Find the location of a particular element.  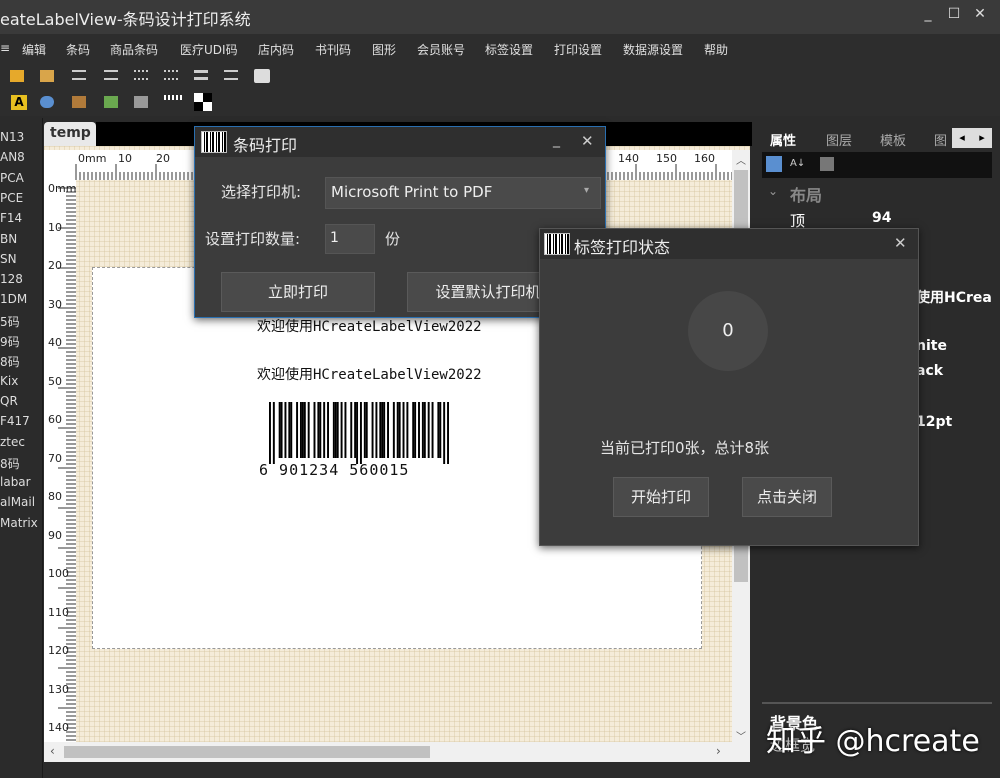

barcode-digits: 6 901234 560015 is located at coordinates (334, 470).